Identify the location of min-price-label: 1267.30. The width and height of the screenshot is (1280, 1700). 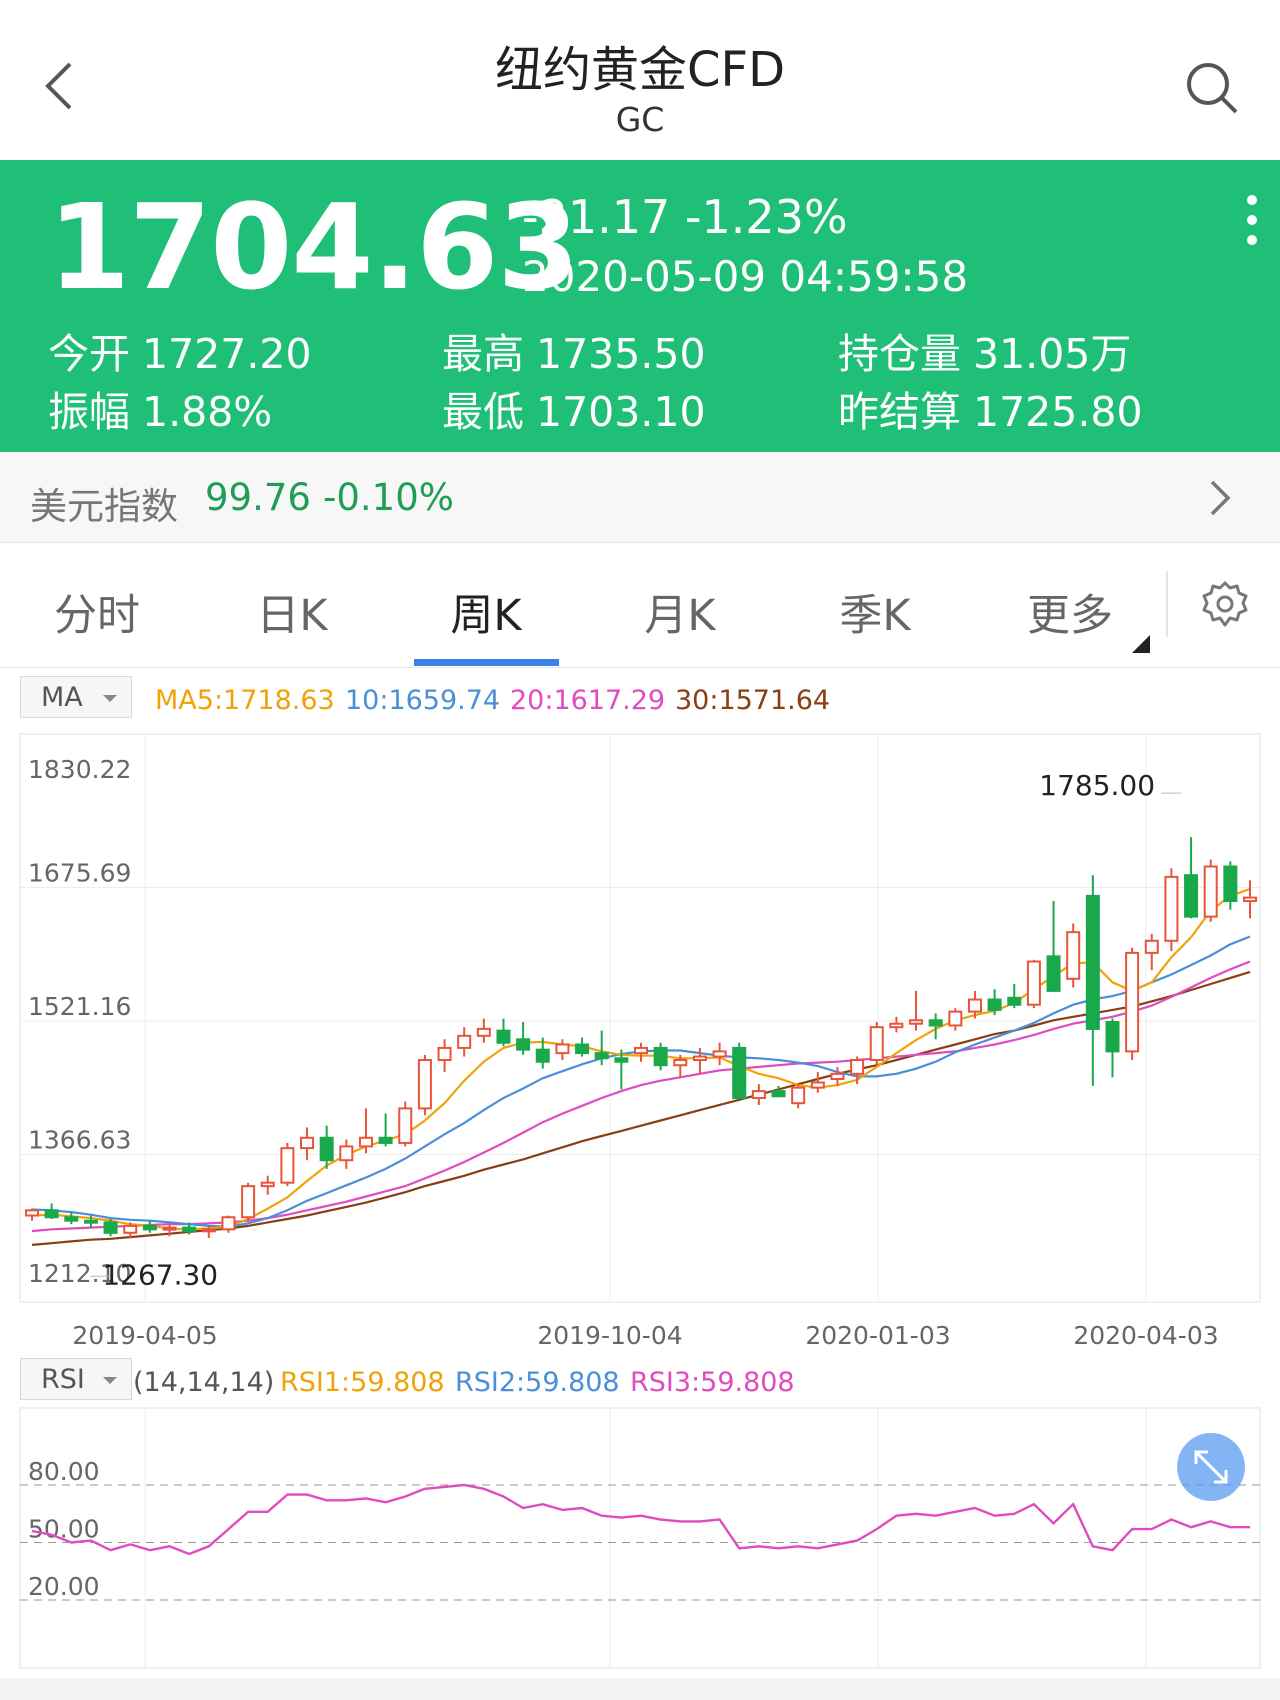
(160, 1274).